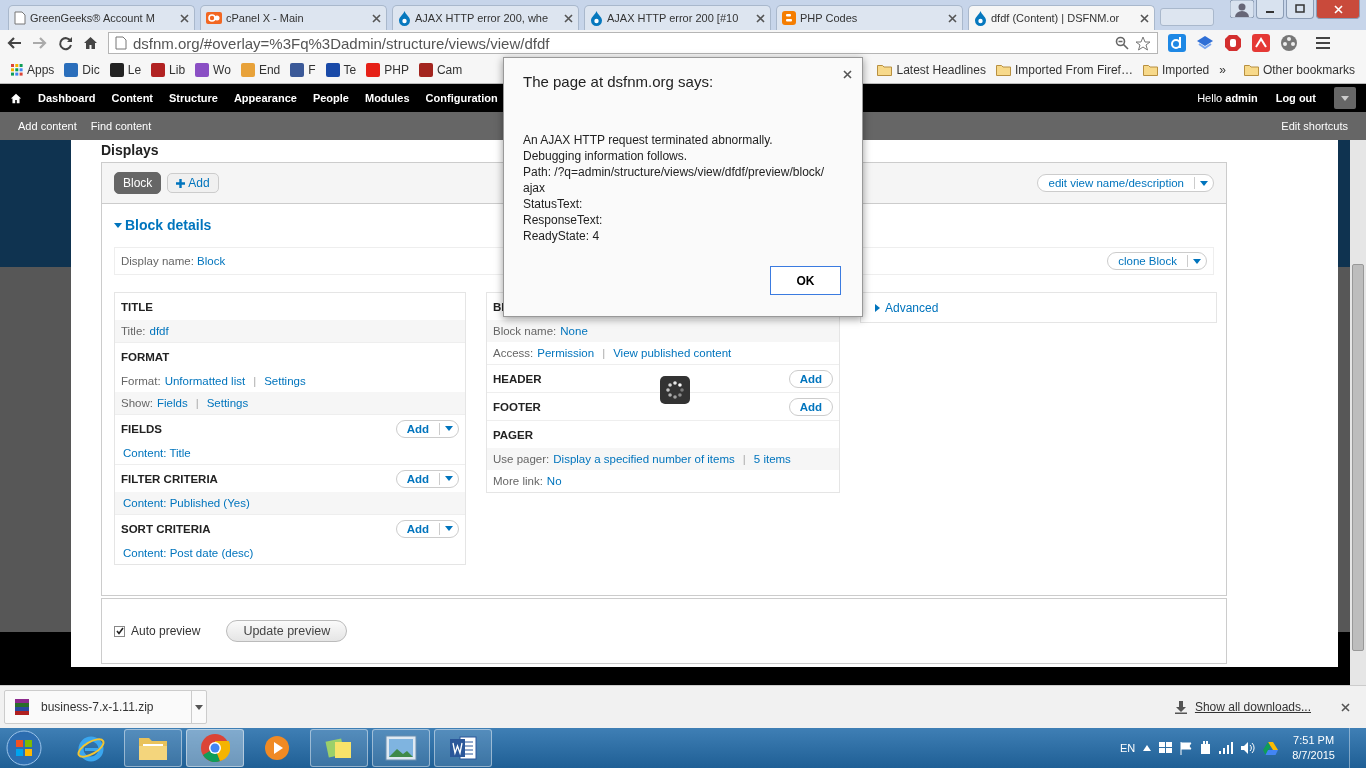 The height and width of the screenshot is (768, 1366). Describe the element at coordinates (265, 98) in the screenshot. I see `admin-menu-item: Appearance` at that location.